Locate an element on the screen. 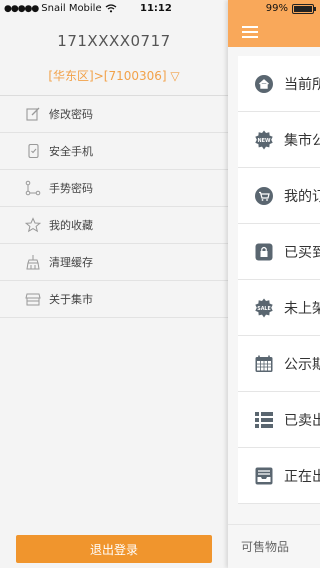 Image resolution: width=320 pixels, height=568 pixels. new-badge-icon: NEW is located at coordinates (264, 140).